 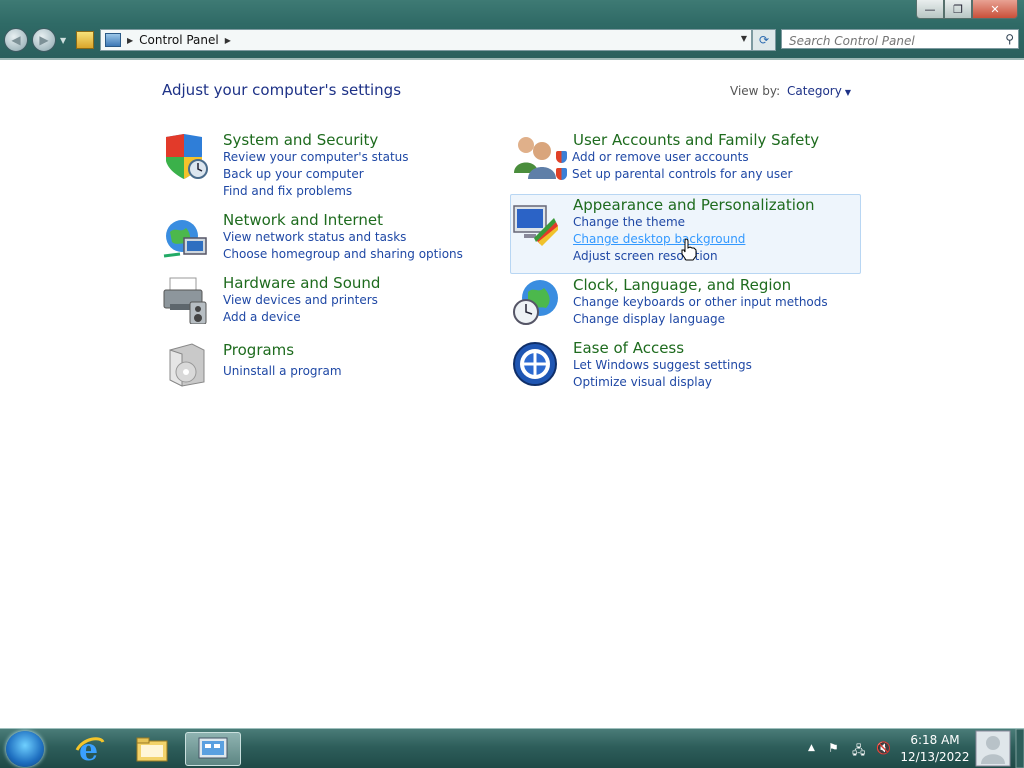 I want to click on refresh-button: ⟳, so click(x=764, y=40).